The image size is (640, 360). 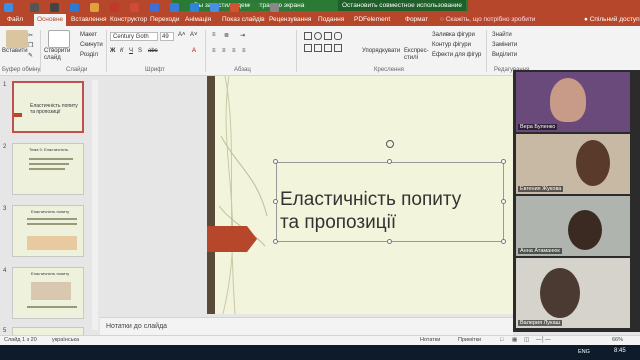 What do you see at coordinates (48, 169) in the screenshot?
I see `slide-thumbnail-2: Тема 9. Еластичність` at bounding box center [48, 169].